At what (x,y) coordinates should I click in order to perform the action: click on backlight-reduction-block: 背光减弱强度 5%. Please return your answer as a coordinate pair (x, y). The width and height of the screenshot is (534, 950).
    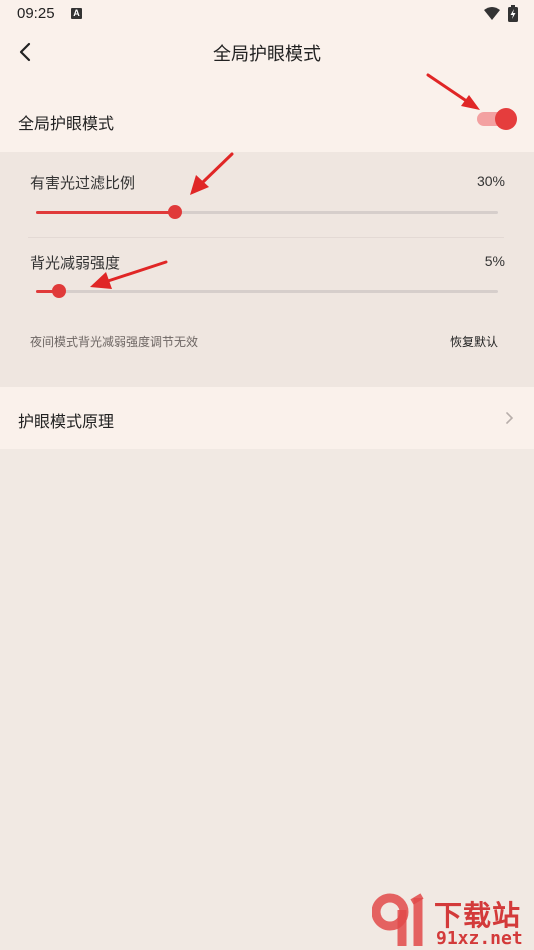
    Looking at the image, I should click on (267, 282).